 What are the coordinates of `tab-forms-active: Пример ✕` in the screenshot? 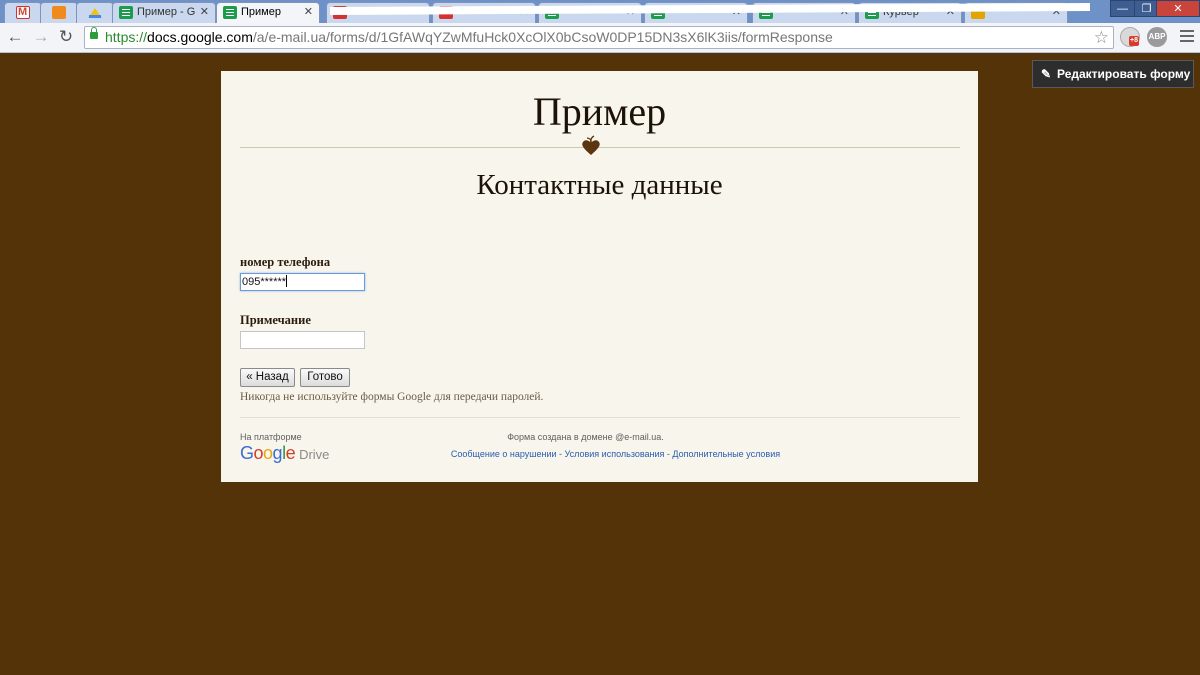 It's located at (268, 12).